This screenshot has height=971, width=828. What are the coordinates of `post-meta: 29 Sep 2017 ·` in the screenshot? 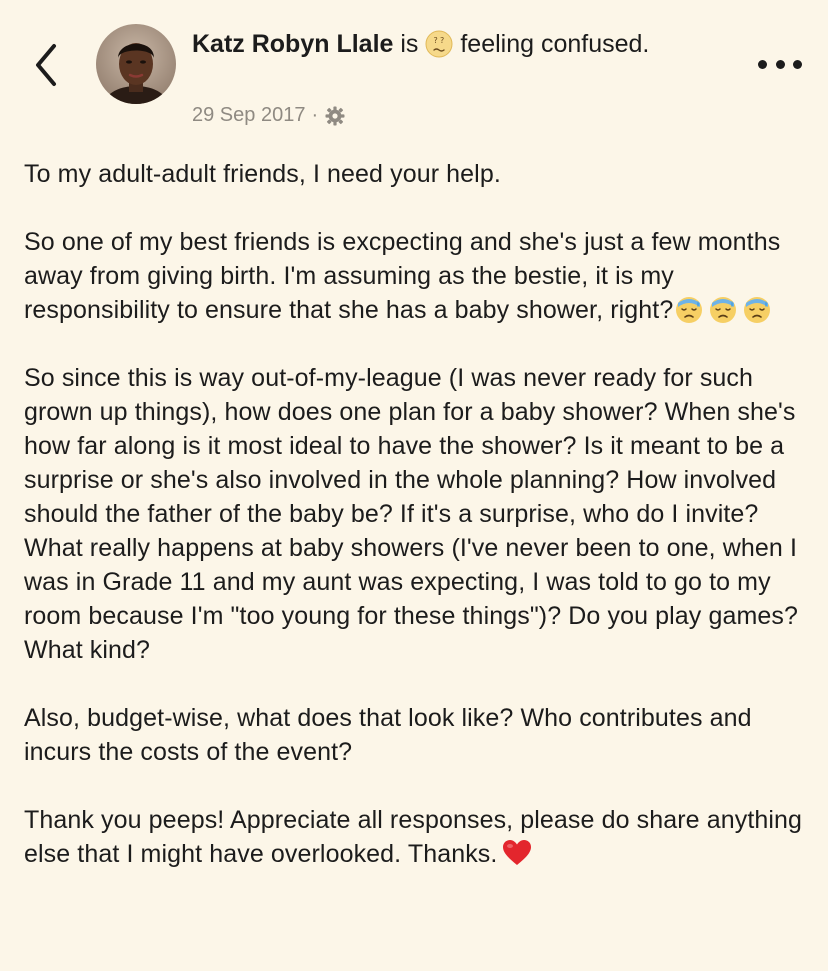 It's located at (269, 115).